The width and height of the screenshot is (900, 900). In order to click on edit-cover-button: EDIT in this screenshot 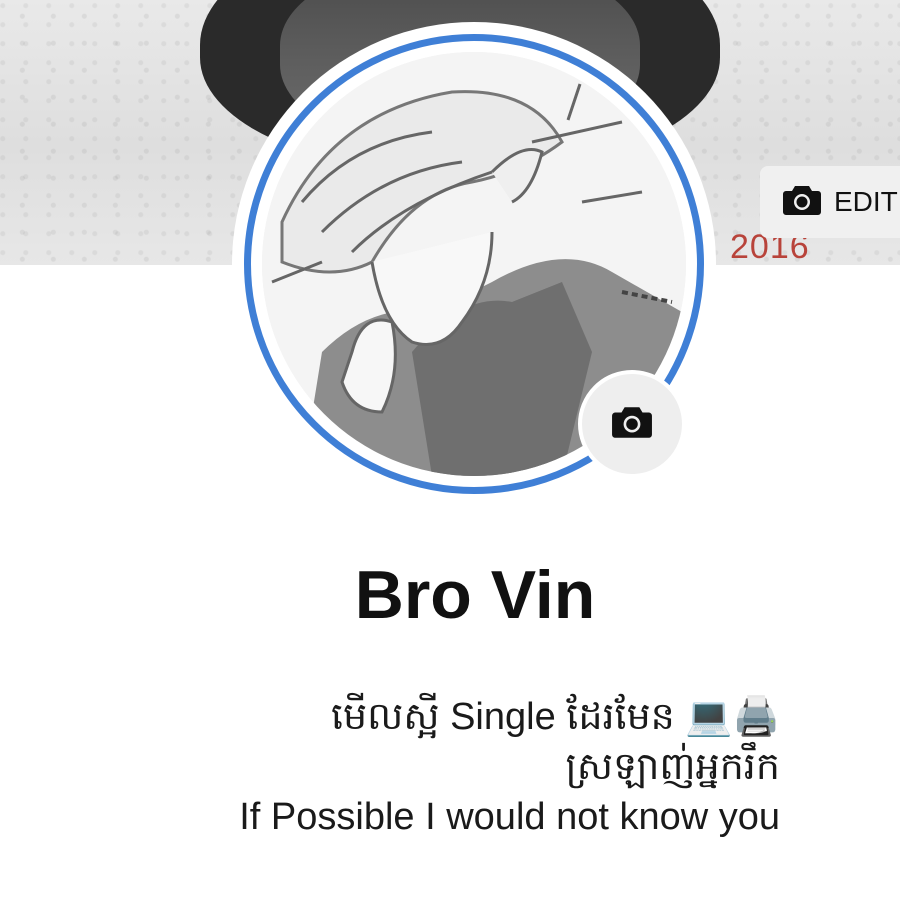, I will do `click(830, 202)`.